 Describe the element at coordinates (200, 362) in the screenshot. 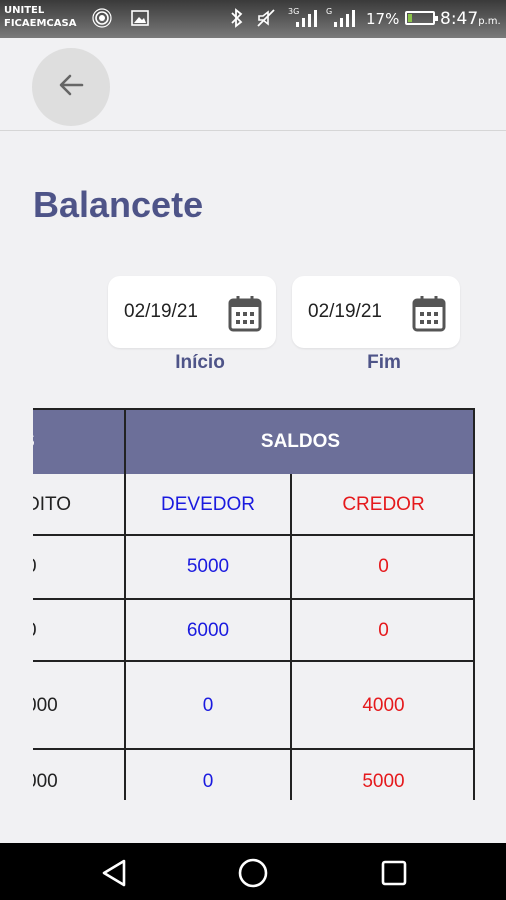

I see `start-date-label: Início` at that location.